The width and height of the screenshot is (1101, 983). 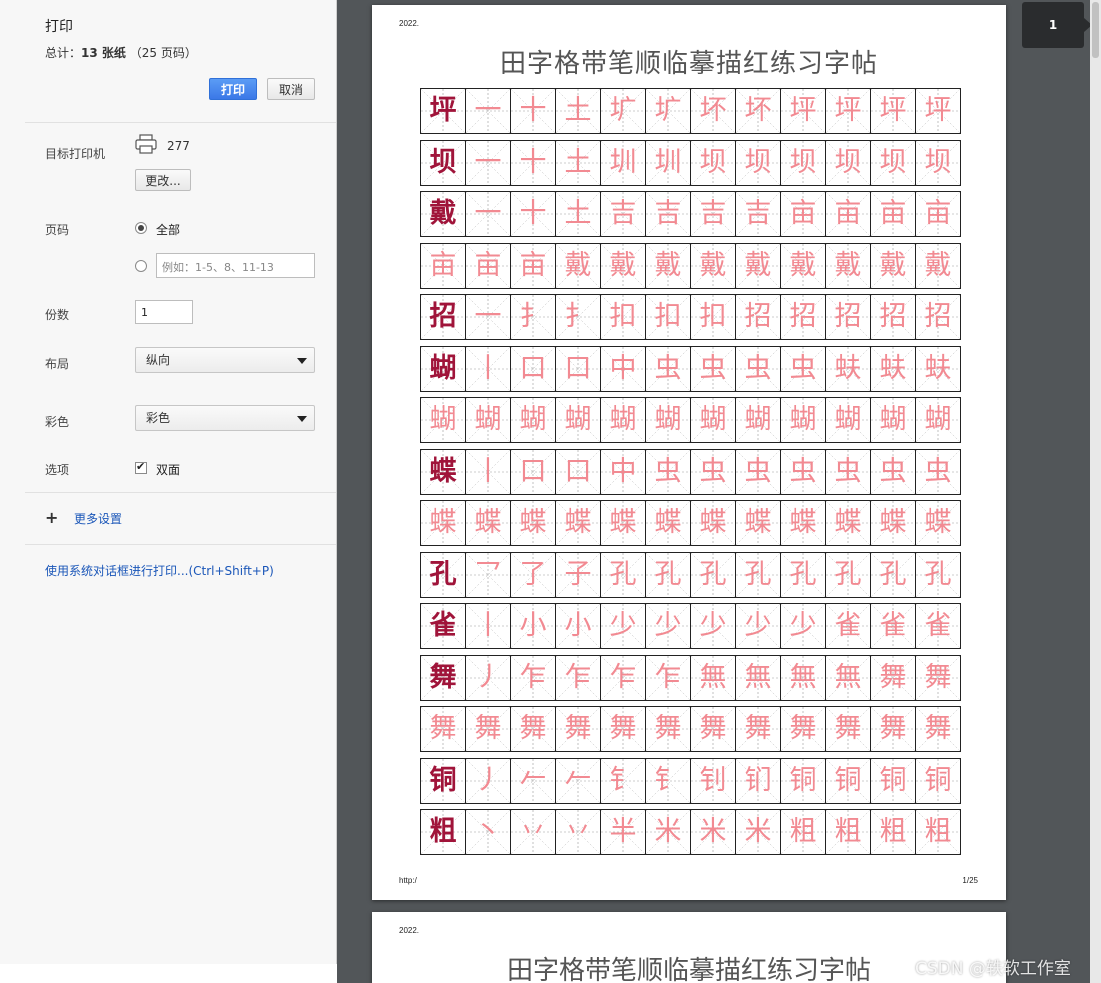 What do you see at coordinates (533, 111) in the screenshot?
I see `trace-character-cell: 十` at bounding box center [533, 111].